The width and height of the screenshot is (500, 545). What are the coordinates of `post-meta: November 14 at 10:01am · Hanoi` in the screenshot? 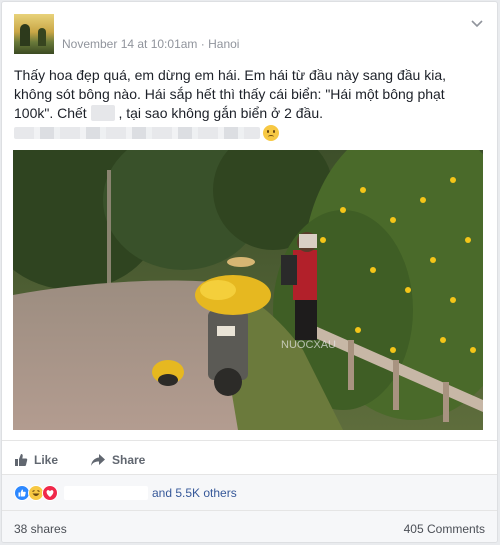 It's located at (150, 44).